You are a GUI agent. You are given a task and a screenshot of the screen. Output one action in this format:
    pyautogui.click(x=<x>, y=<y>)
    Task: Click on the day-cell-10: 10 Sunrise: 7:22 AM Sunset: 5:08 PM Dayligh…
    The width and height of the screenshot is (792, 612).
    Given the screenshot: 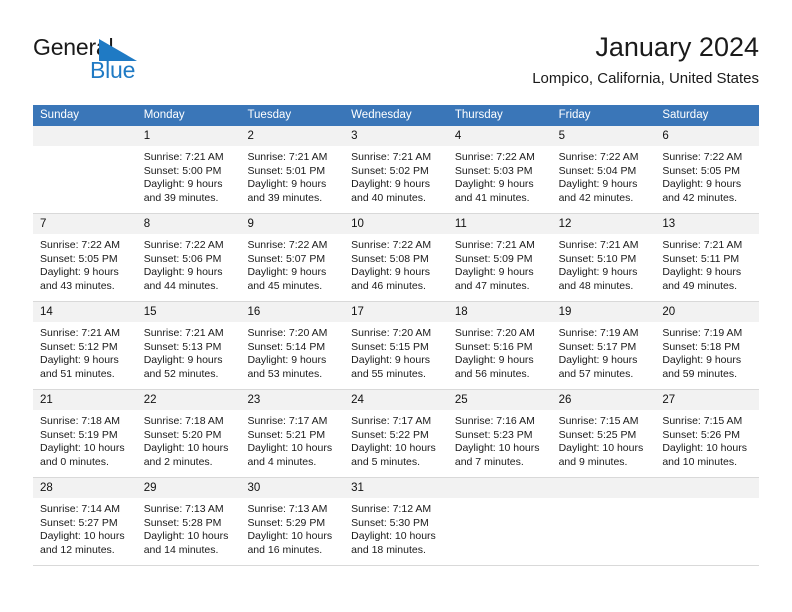 What is the action you would take?
    pyautogui.click(x=396, y=257)
    